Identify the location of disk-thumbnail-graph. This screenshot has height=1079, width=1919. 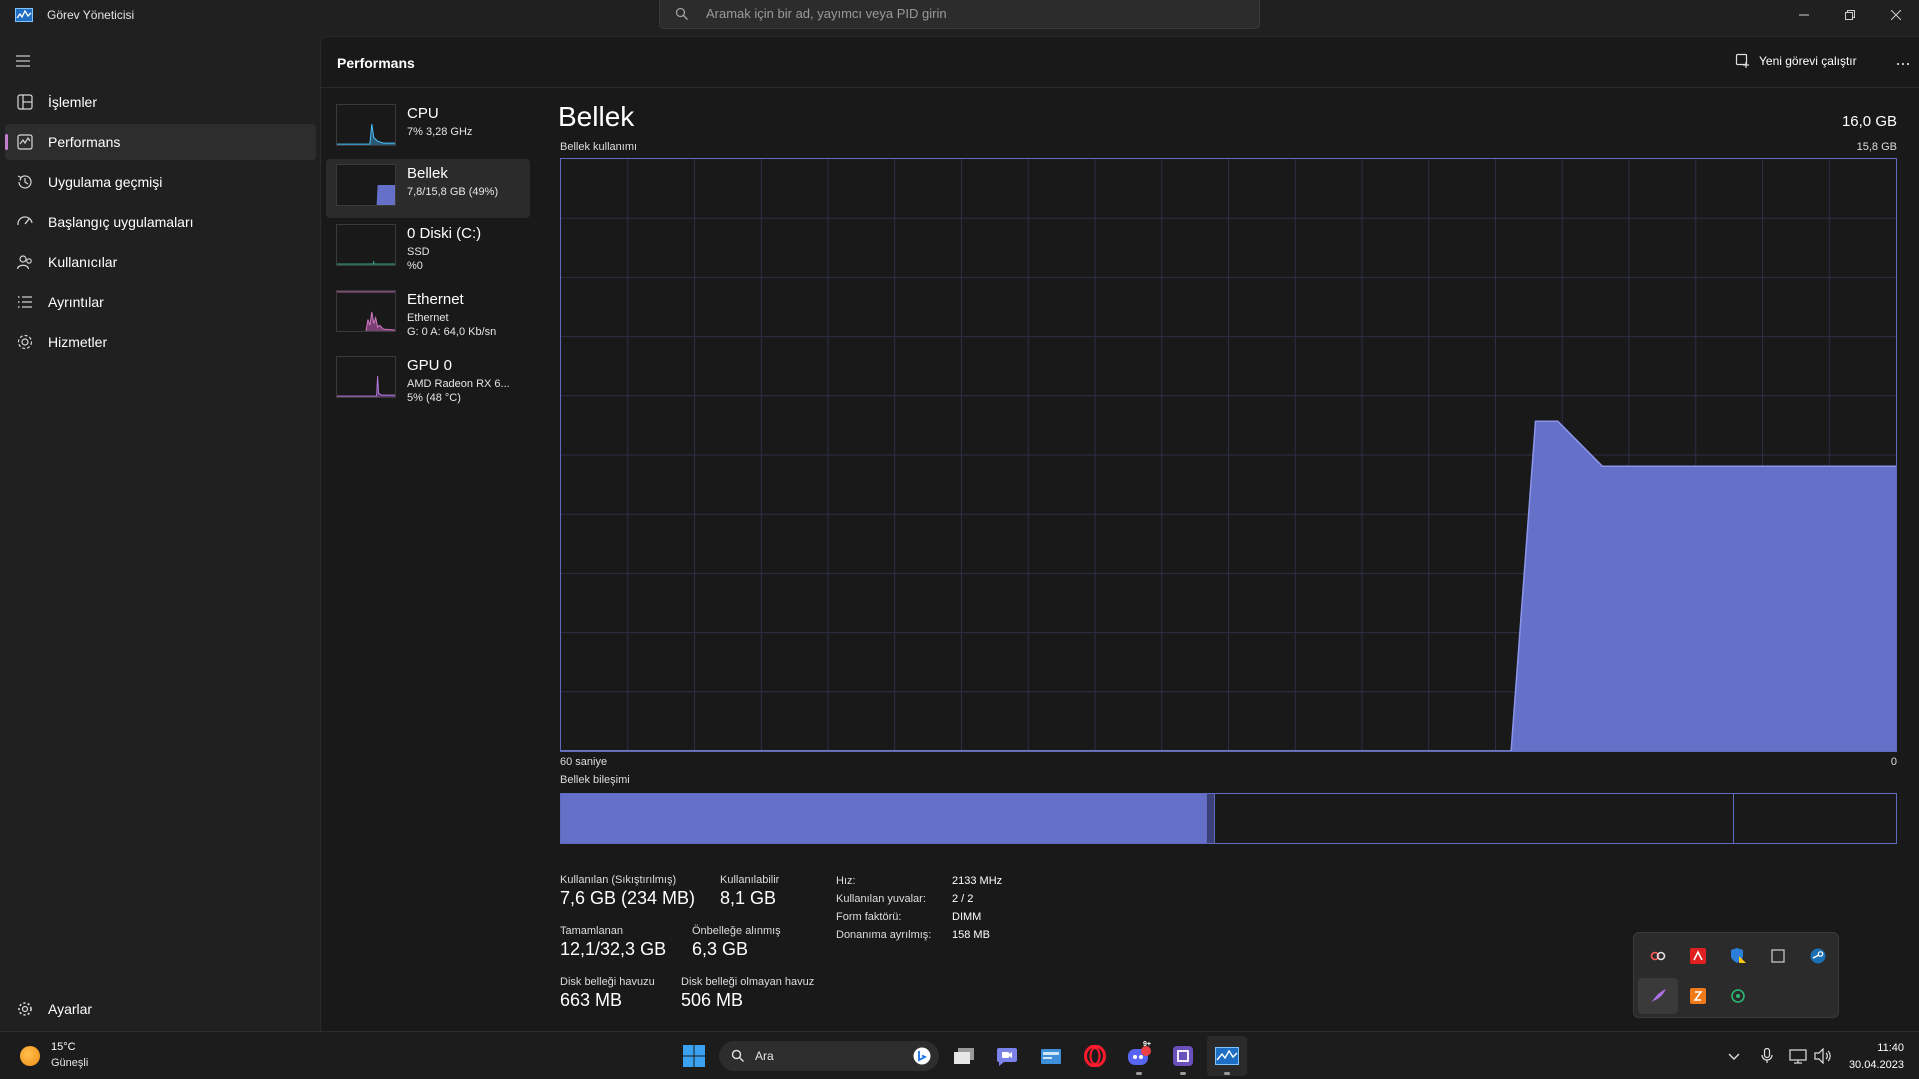
(366, 245).